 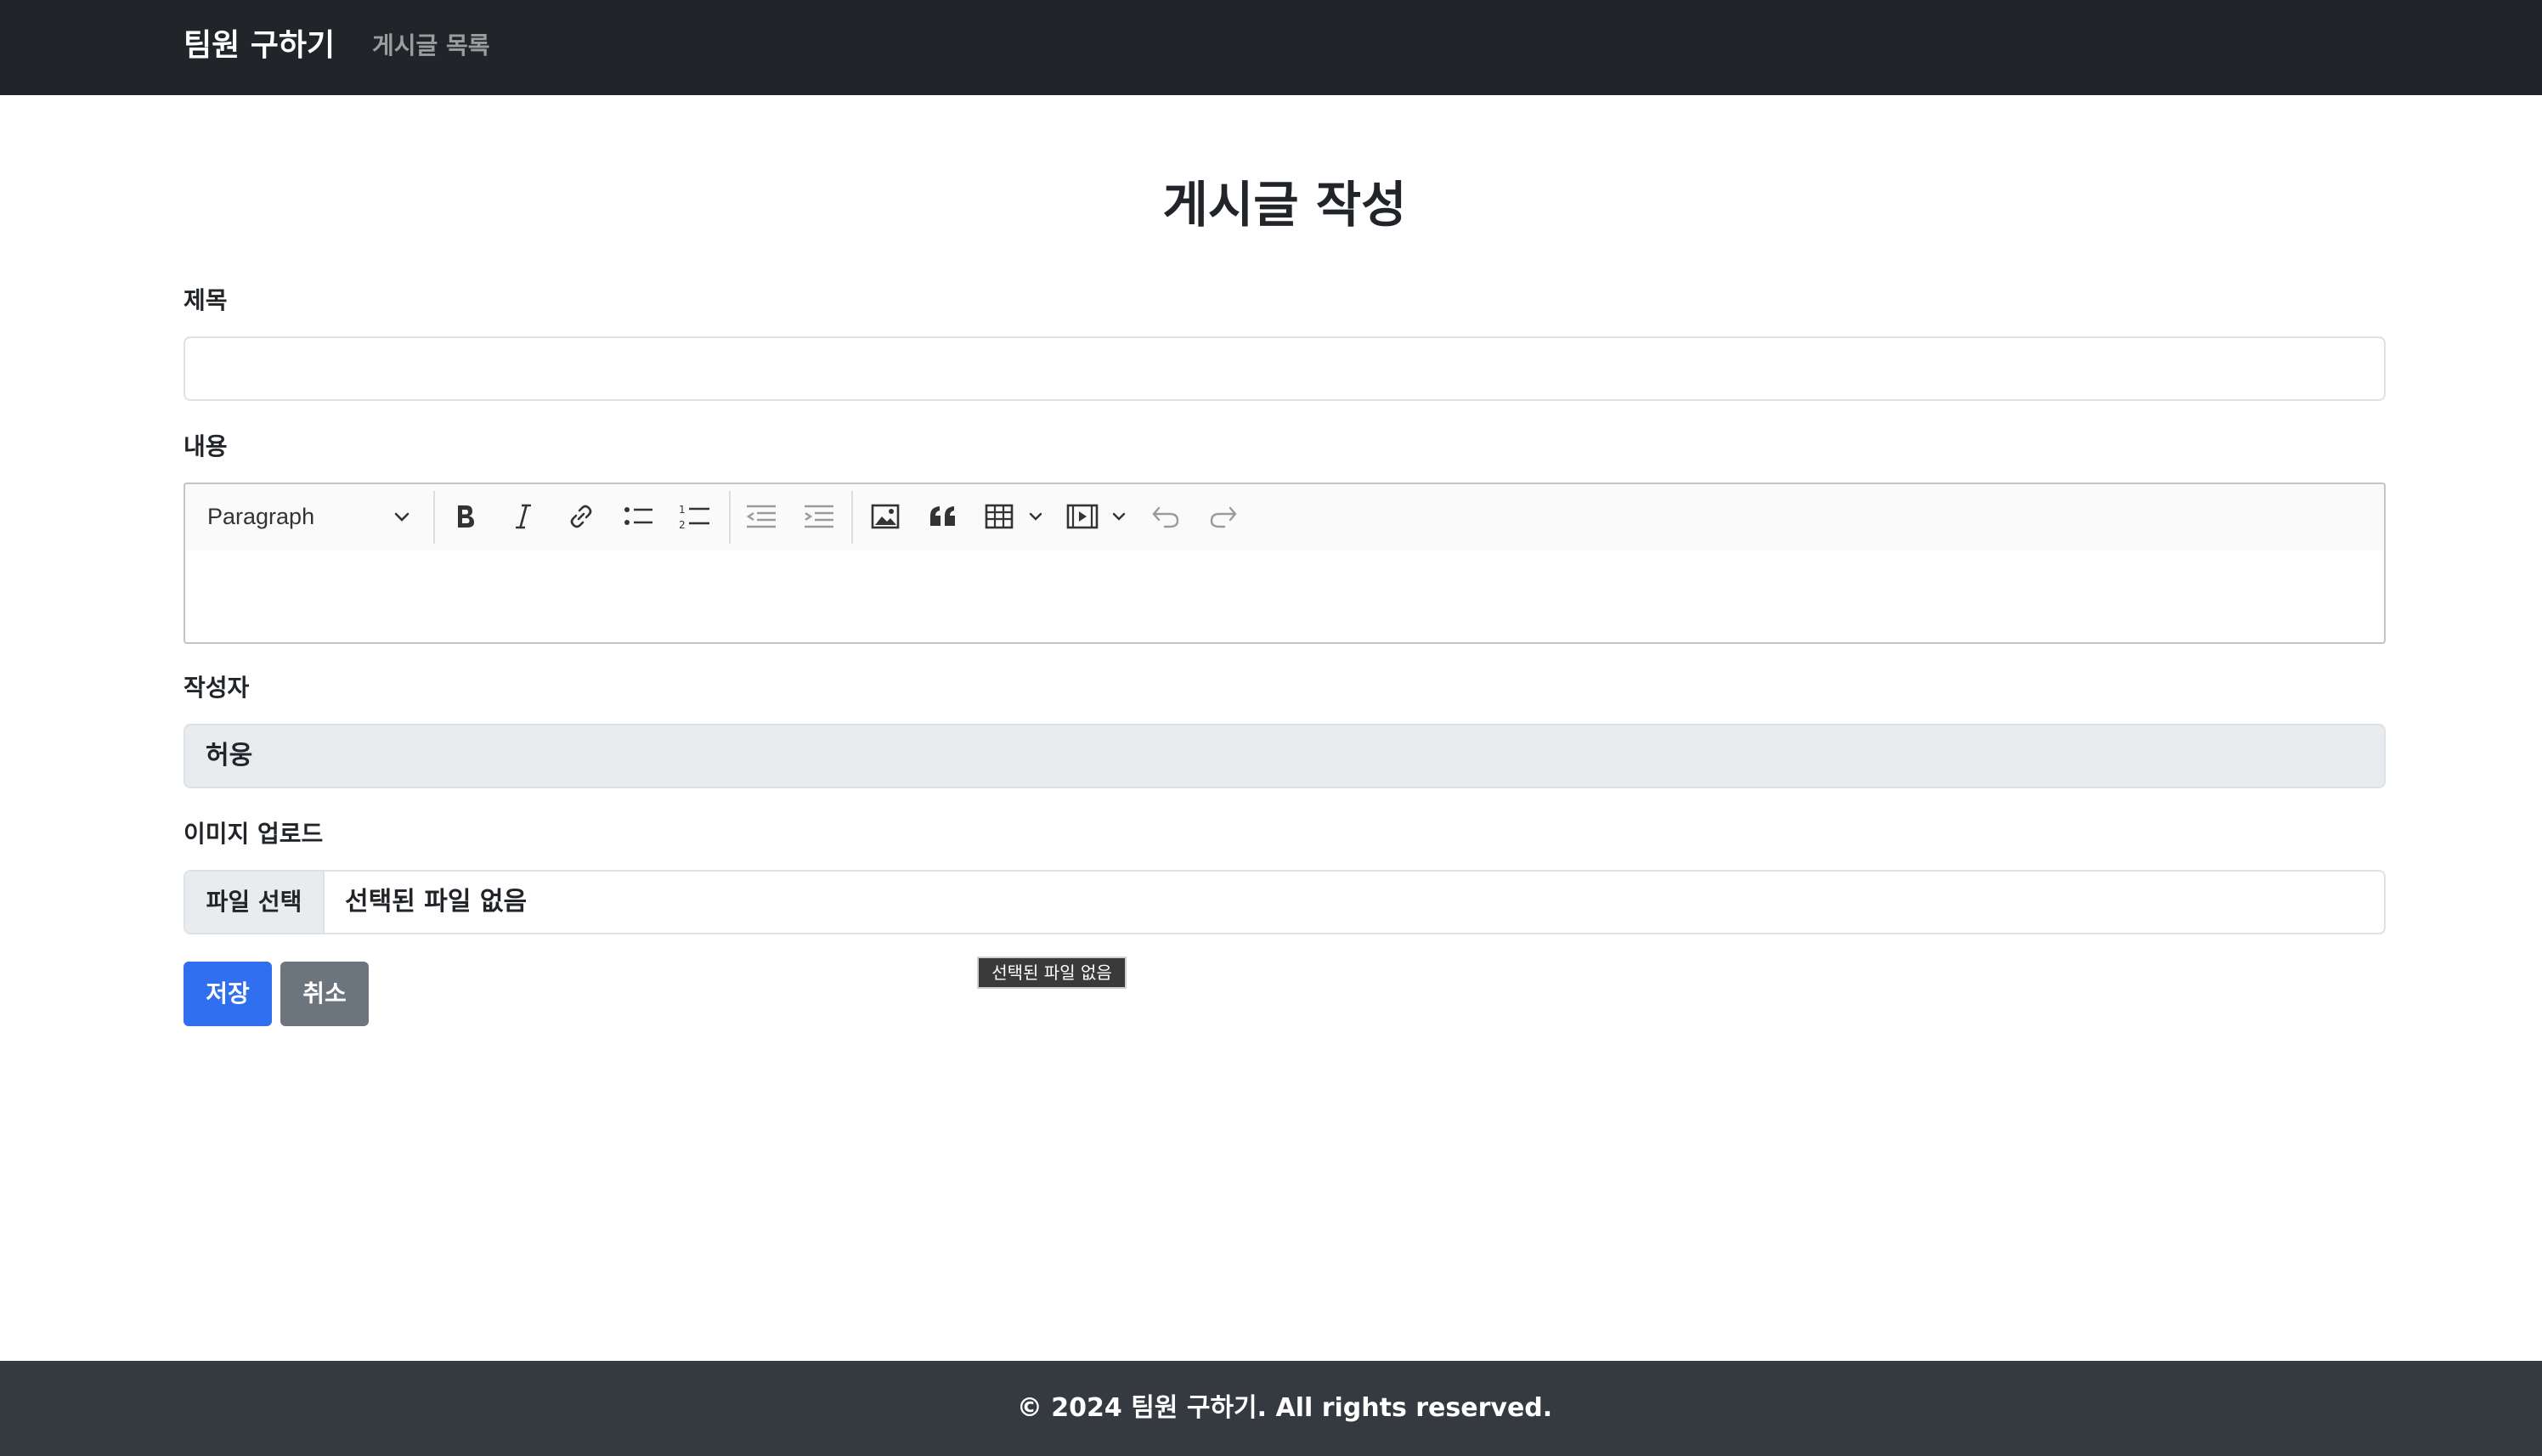 What do you see at coordinates (999, 516) in the screenshot?
I see `table-icon` at bounding box center [999, 516].